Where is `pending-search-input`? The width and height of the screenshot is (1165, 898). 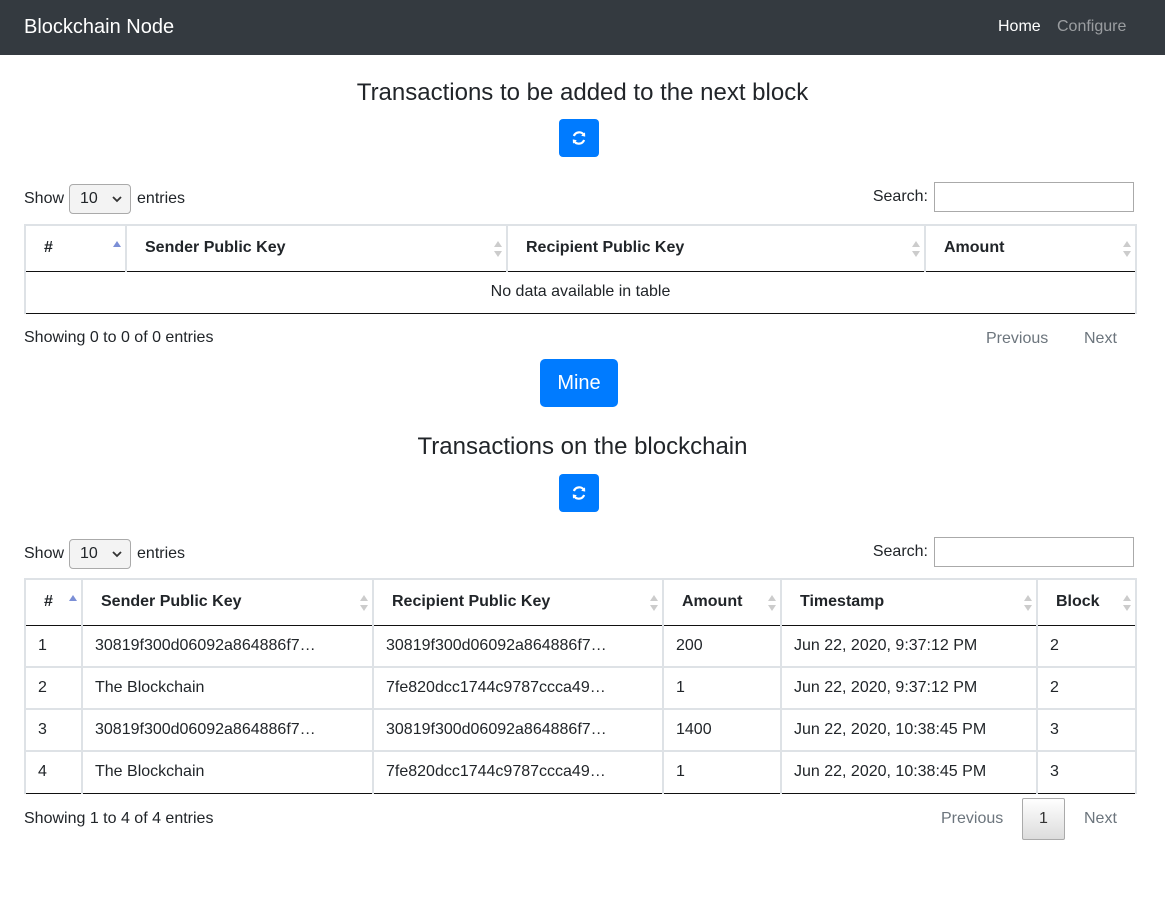
pending-search-input is located at coordinates (1034, 197).